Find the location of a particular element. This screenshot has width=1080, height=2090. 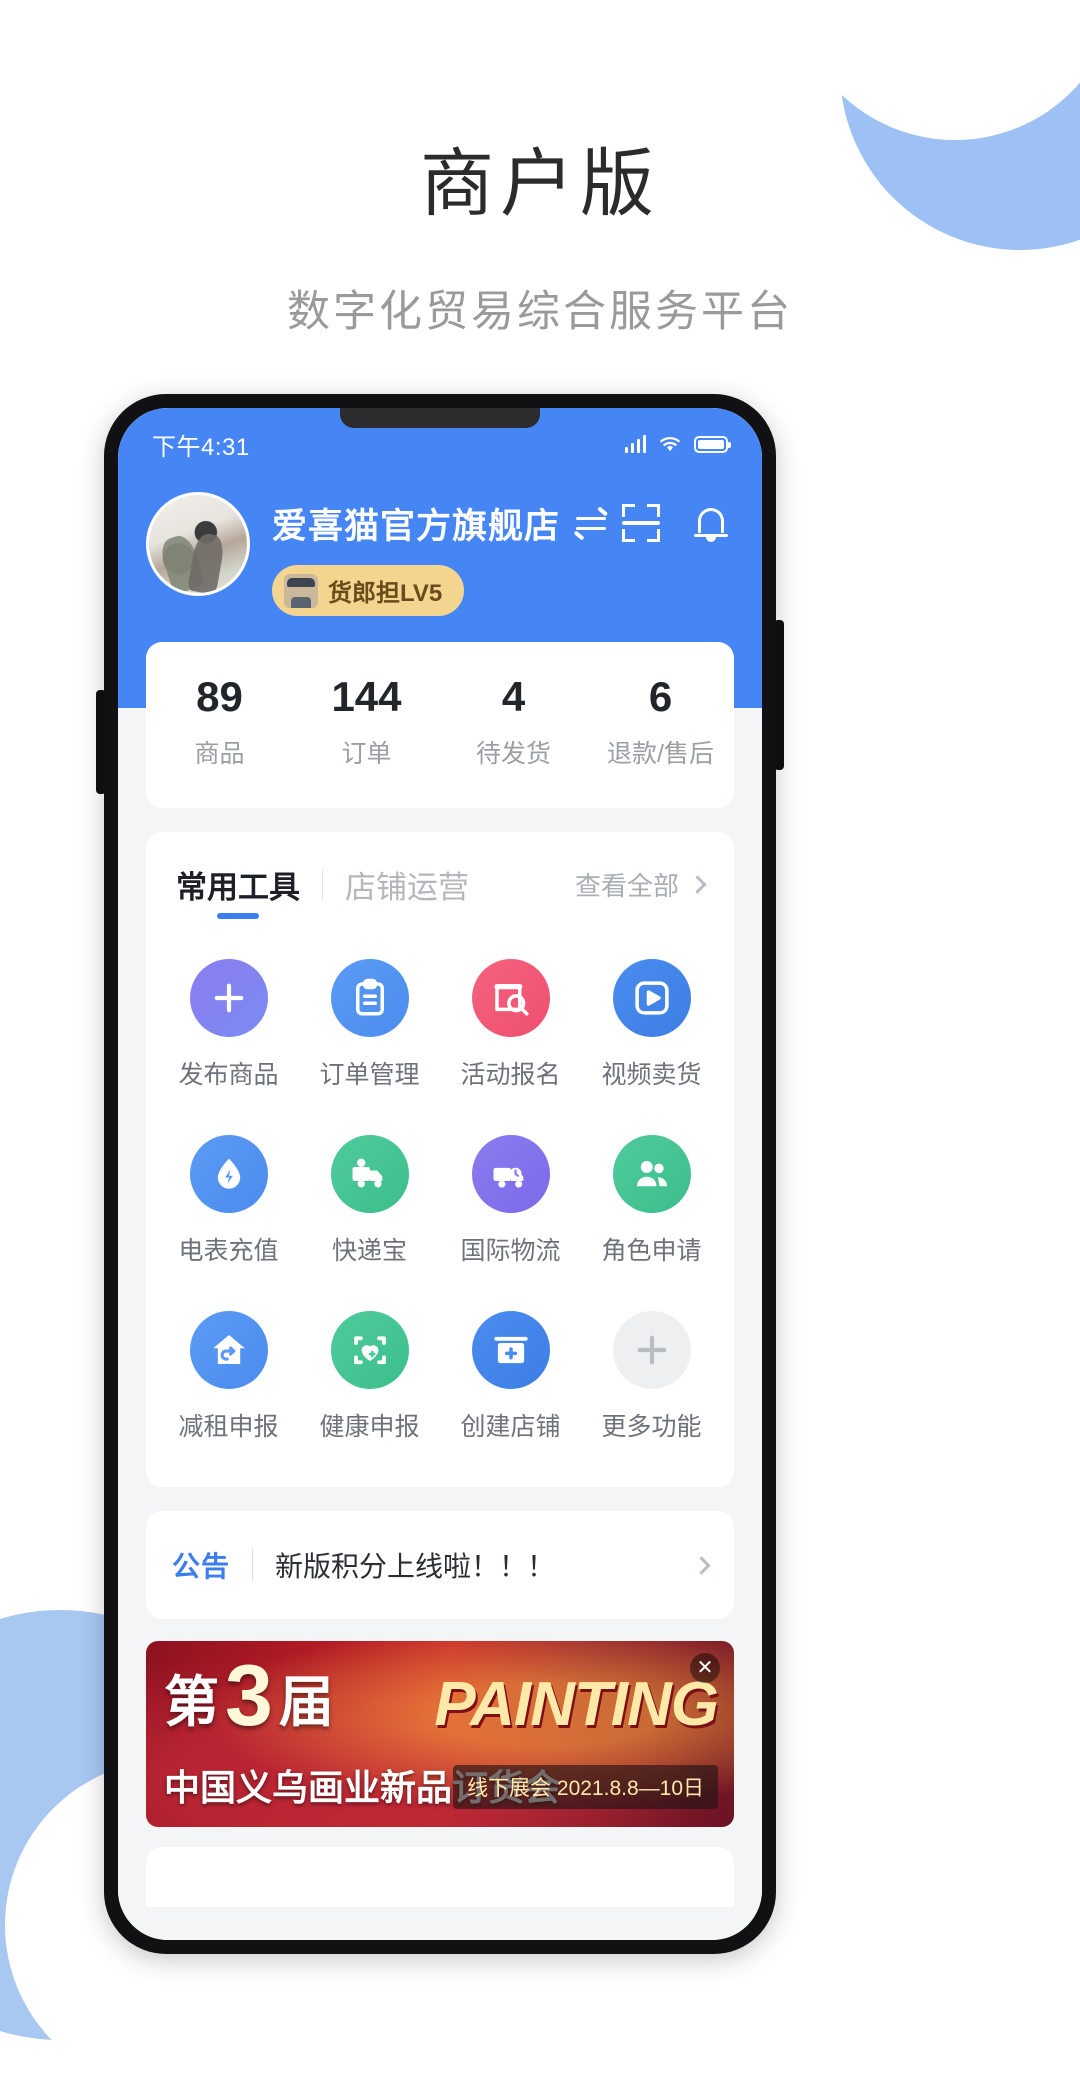

clipboard-icon is located at coordinates (369, 998).